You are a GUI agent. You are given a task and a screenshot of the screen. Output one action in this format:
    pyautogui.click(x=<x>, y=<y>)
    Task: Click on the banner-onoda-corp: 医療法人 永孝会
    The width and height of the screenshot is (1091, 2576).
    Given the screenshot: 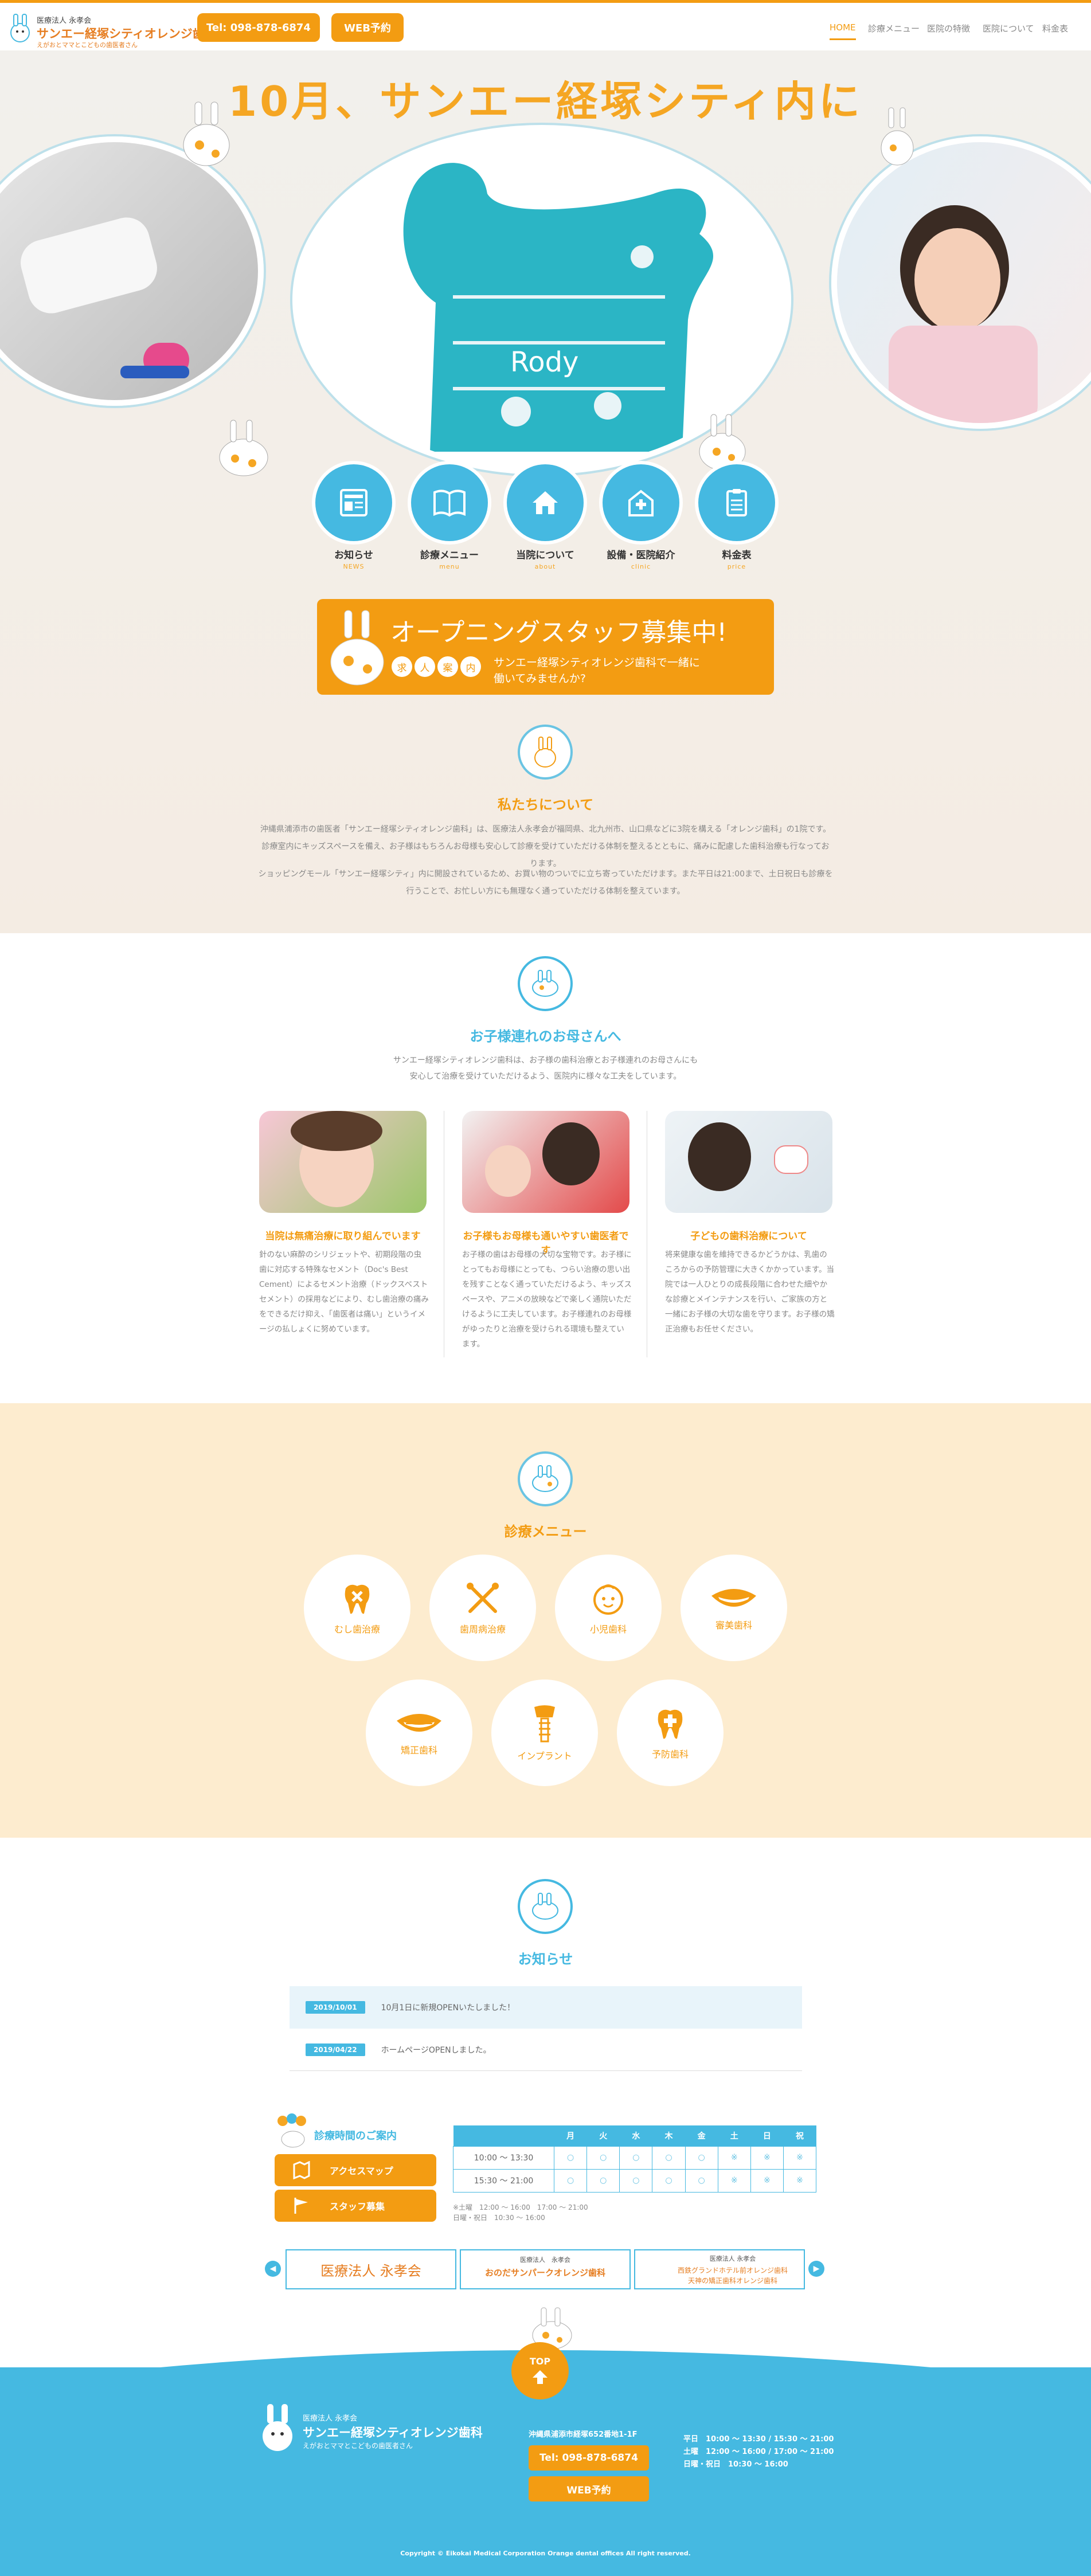 What is the action you would take?
    pyautogui.click(x=545, y=2260)
    